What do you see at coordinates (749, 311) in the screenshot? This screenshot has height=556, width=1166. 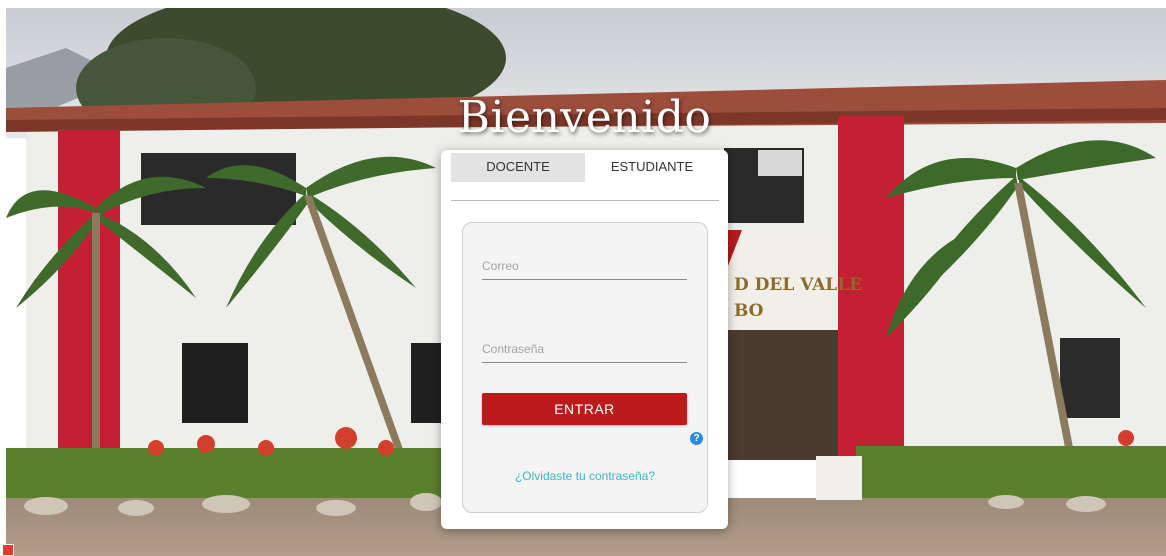 I see `building-sign-line2: BO` at bounding box center [749, 311].